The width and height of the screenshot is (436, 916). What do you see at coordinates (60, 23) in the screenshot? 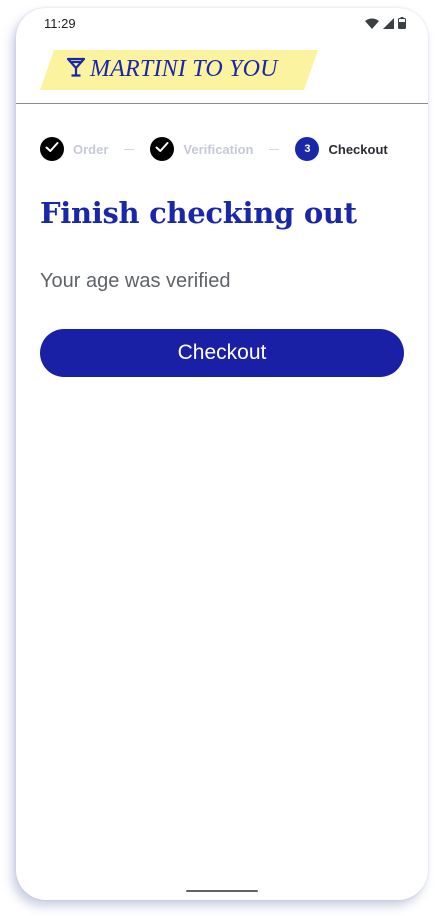
I see `status-time: 11:29` at bounding box center [60, 23].